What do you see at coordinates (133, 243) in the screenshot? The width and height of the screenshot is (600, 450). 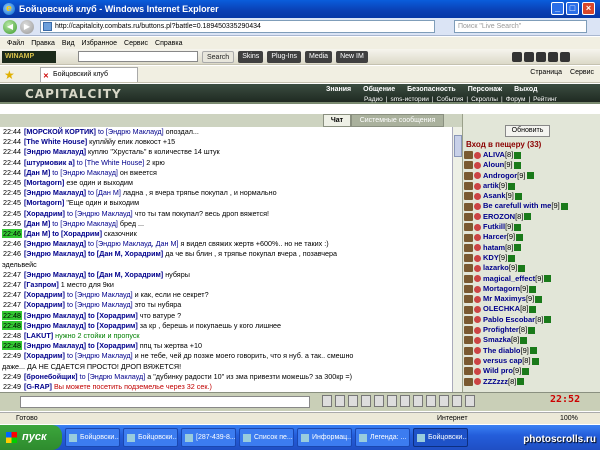 I see `chat-recipient: to [Эндрю Маклауд, Дан М]` at bounding box center [133, 243].